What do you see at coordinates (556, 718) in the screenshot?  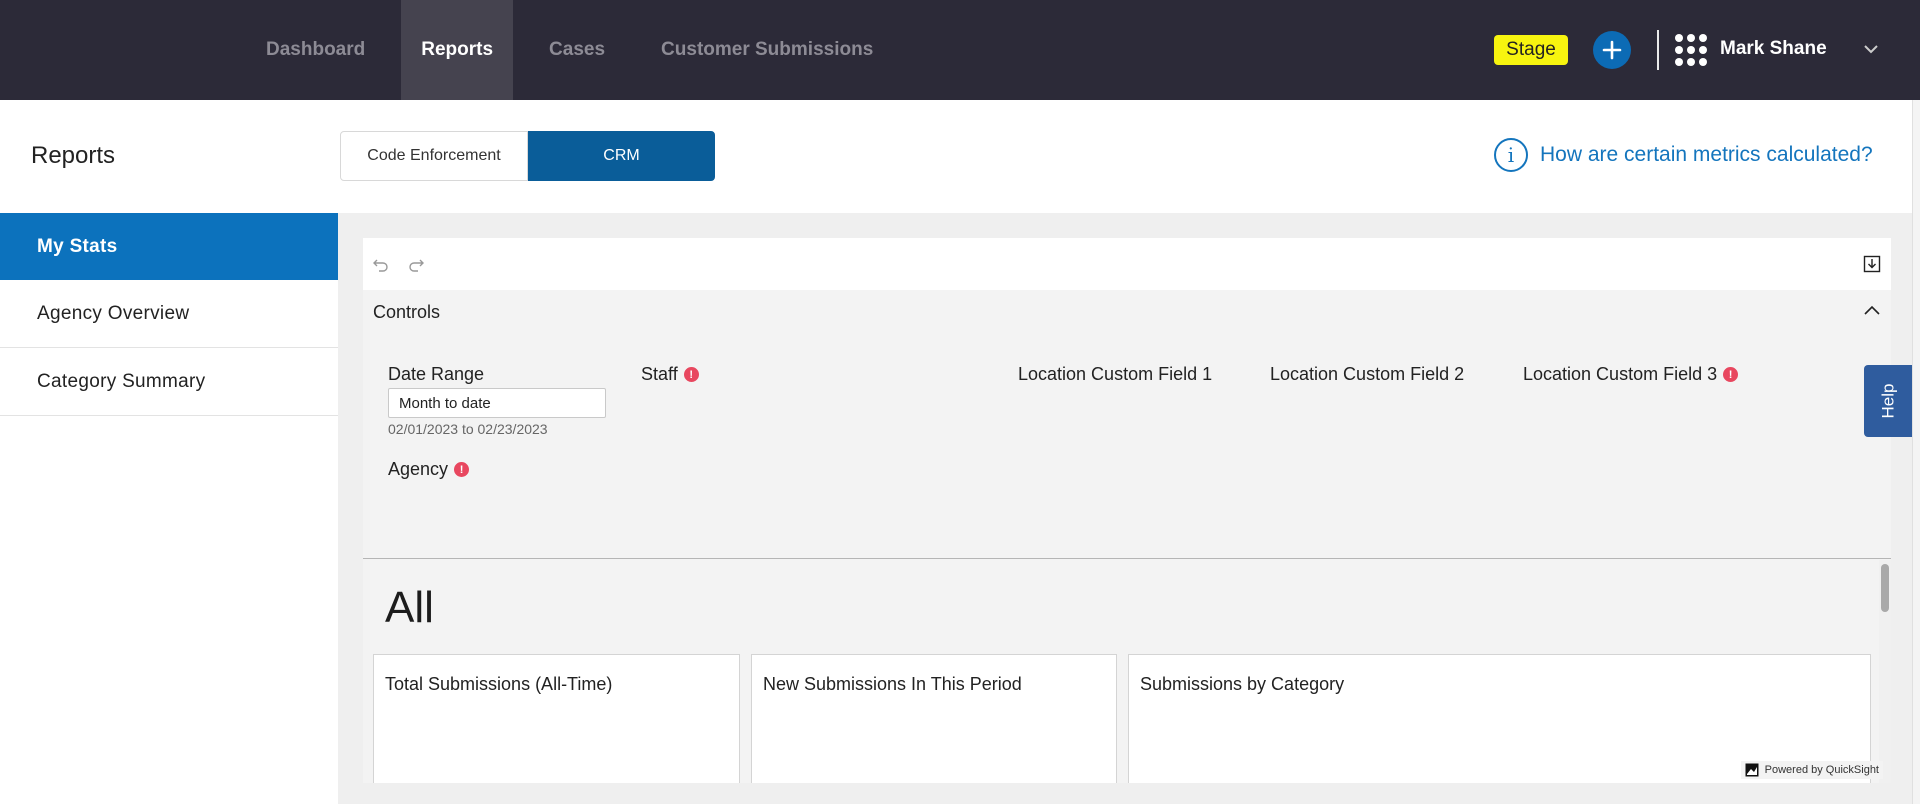 I see `card-total-submissions: Total Submissions (All-Time)` at bounding box center [556, 718].